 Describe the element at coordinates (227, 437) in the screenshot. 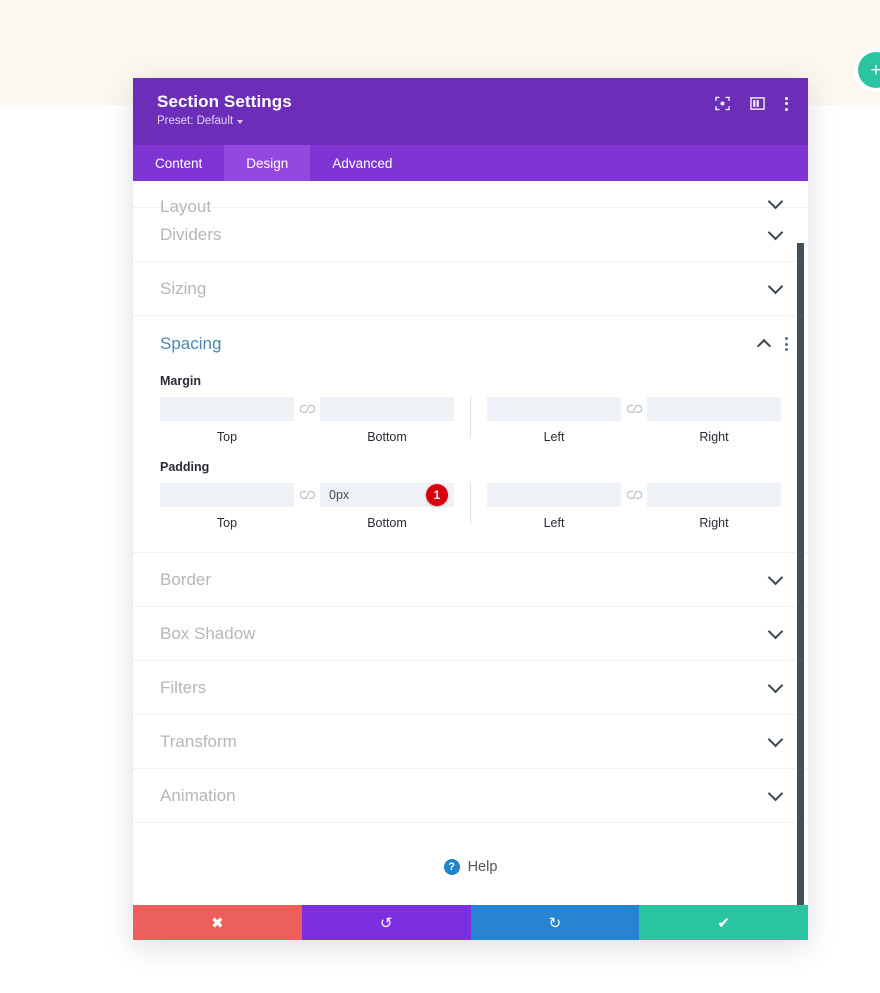

I see `margin-top-label: Top` at that location.